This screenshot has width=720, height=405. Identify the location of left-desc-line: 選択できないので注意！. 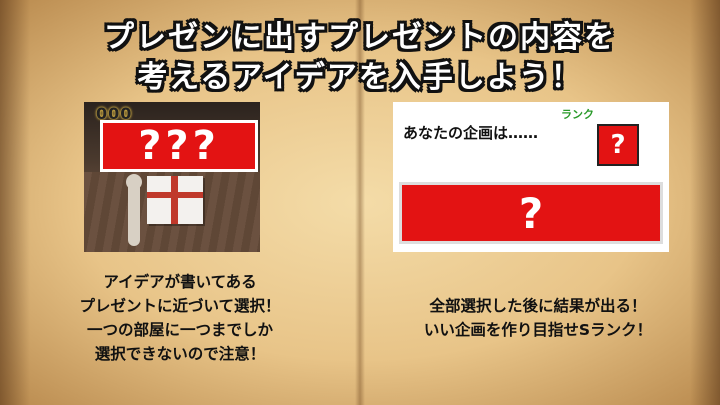
(180, 354).